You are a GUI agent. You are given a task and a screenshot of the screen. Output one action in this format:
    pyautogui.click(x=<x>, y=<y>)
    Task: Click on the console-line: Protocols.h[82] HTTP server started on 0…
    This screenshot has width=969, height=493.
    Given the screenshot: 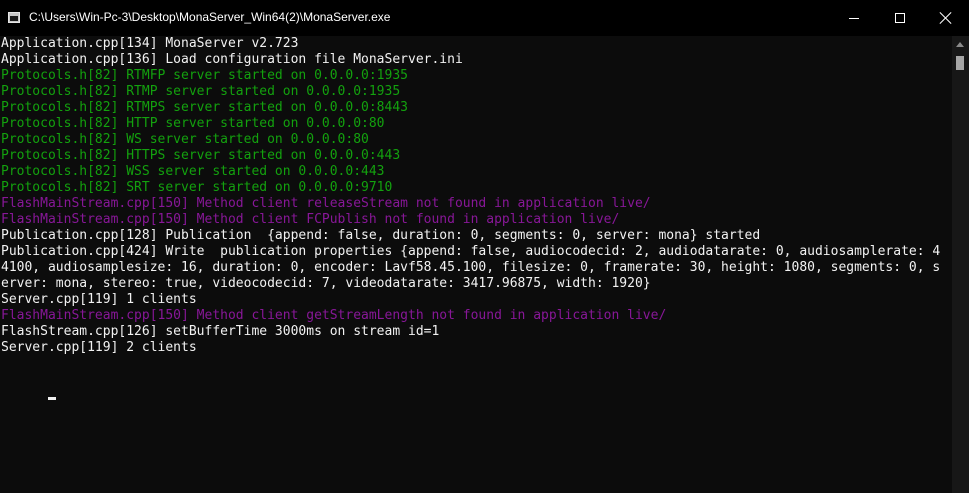 What is the action you would take?
    pyautogui.click(x=193, y=123)
    